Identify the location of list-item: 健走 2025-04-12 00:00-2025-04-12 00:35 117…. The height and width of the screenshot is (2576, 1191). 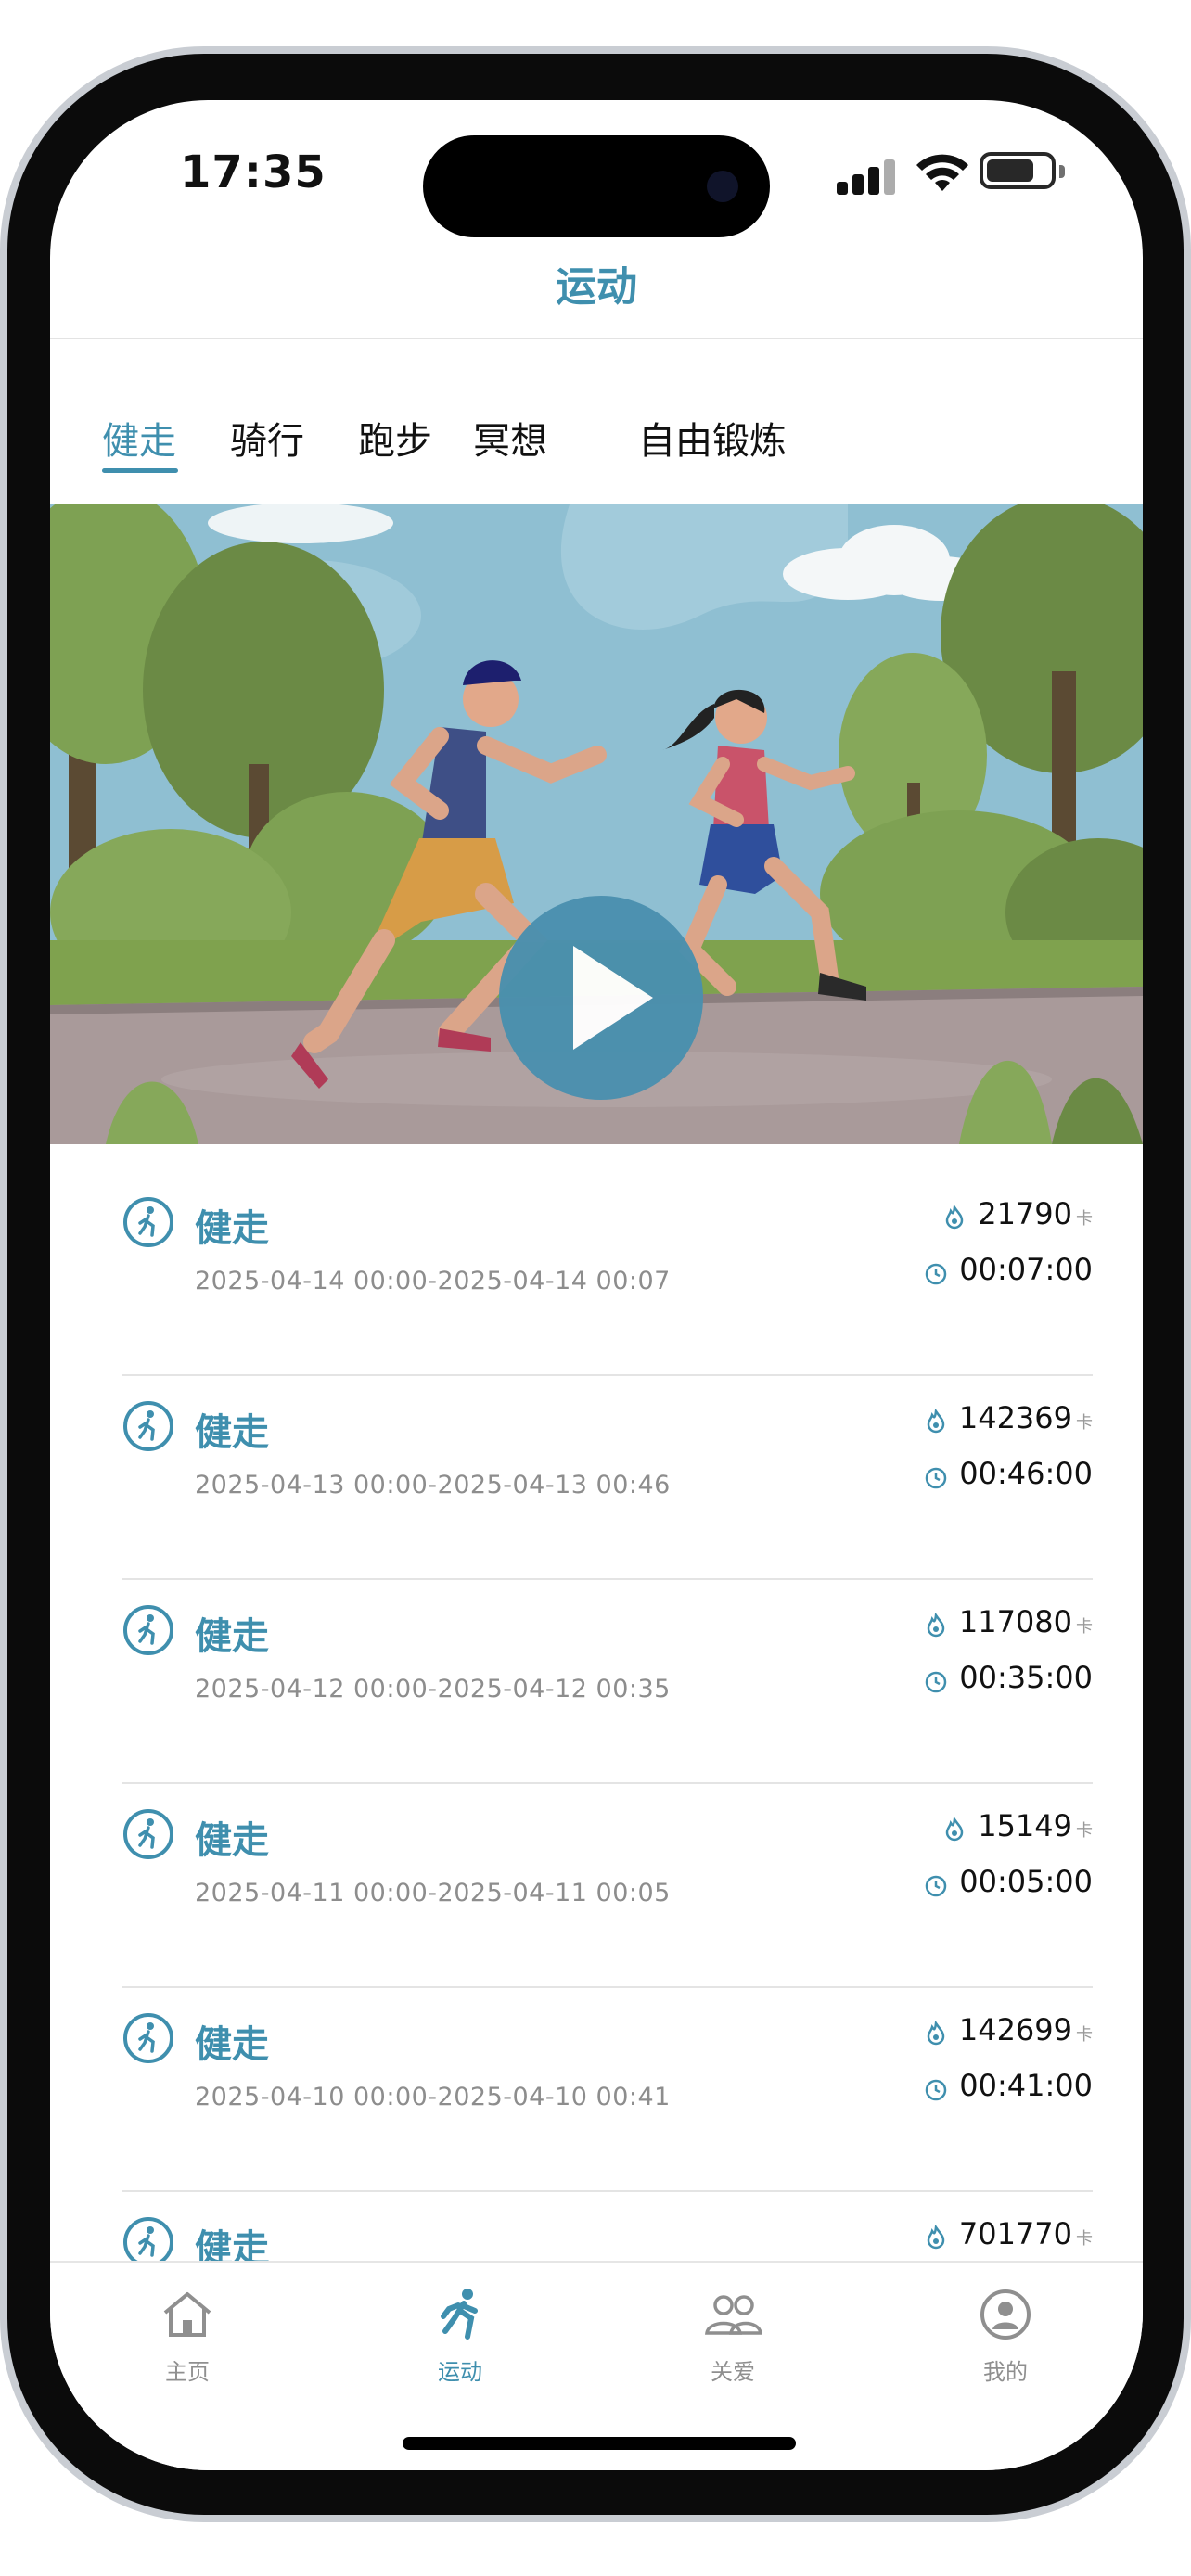
(607, 1682).